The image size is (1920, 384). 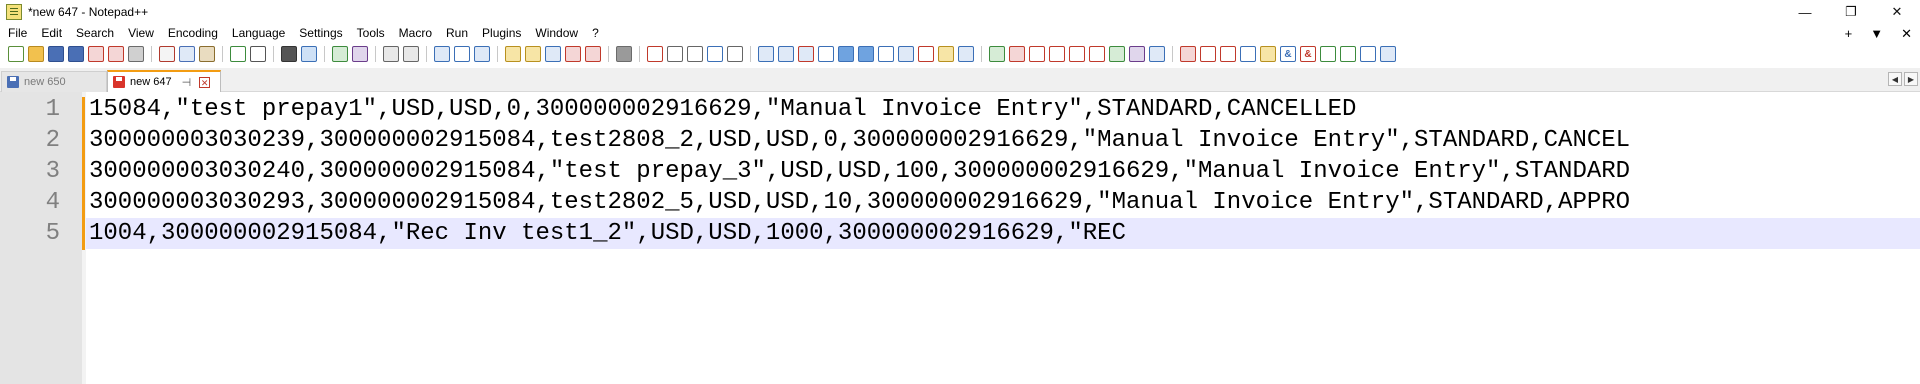 I want to click on ampersand-alt-icon: &, so click(x=1308, y=54).